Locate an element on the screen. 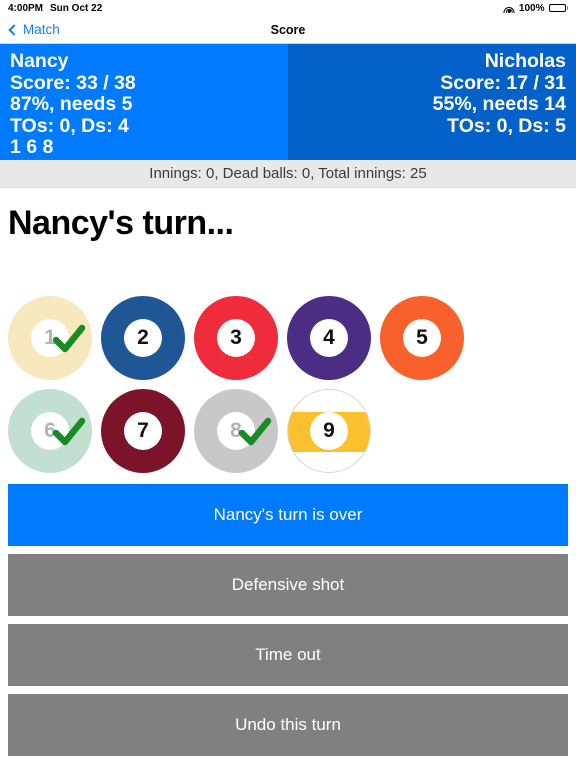  back-button-label: Match is located at coordinates (41, 29).